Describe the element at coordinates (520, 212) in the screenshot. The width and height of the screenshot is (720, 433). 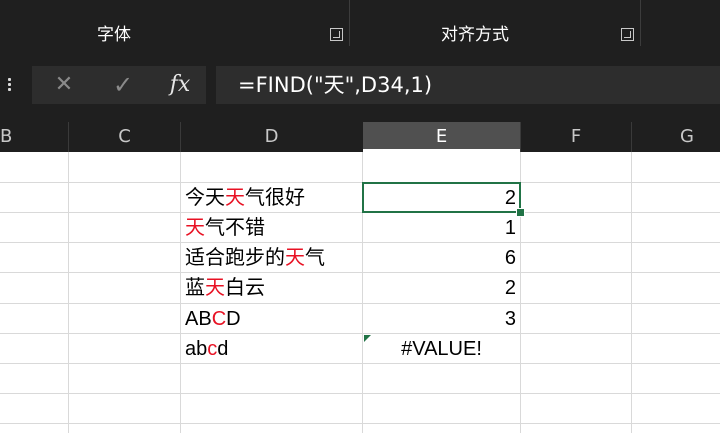
I see `fill-handle` at that location.